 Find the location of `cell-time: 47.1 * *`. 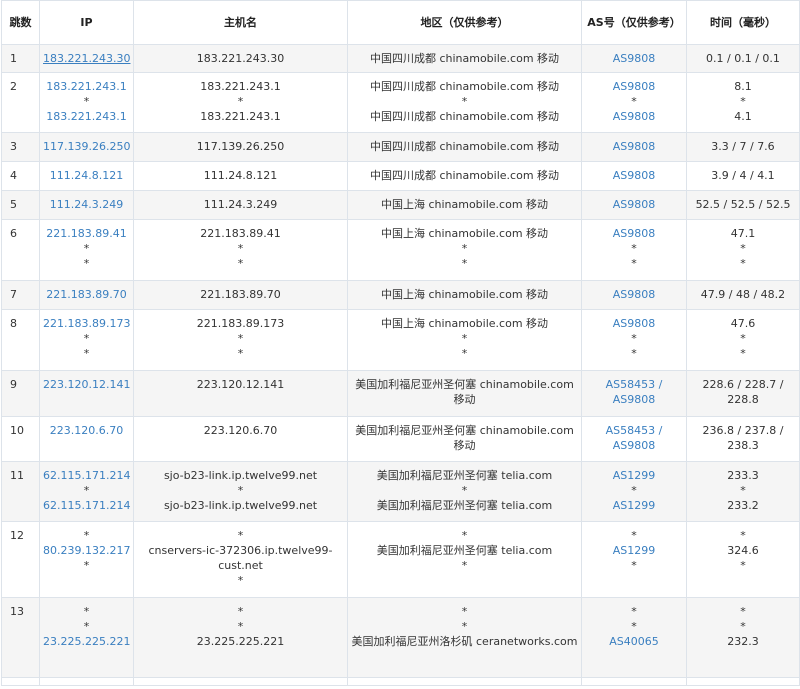

cell-time: 47.1 * * is located at coordinates (743, 250).